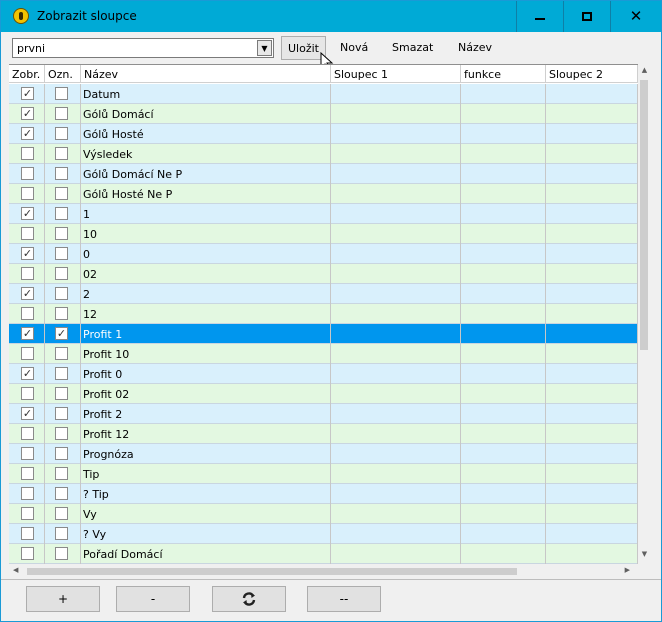 The width and height of the screenshot is (662, 622). Describe the element at coordinates (153, 599) in the screenshot. I see `remove-button: -` at that location.